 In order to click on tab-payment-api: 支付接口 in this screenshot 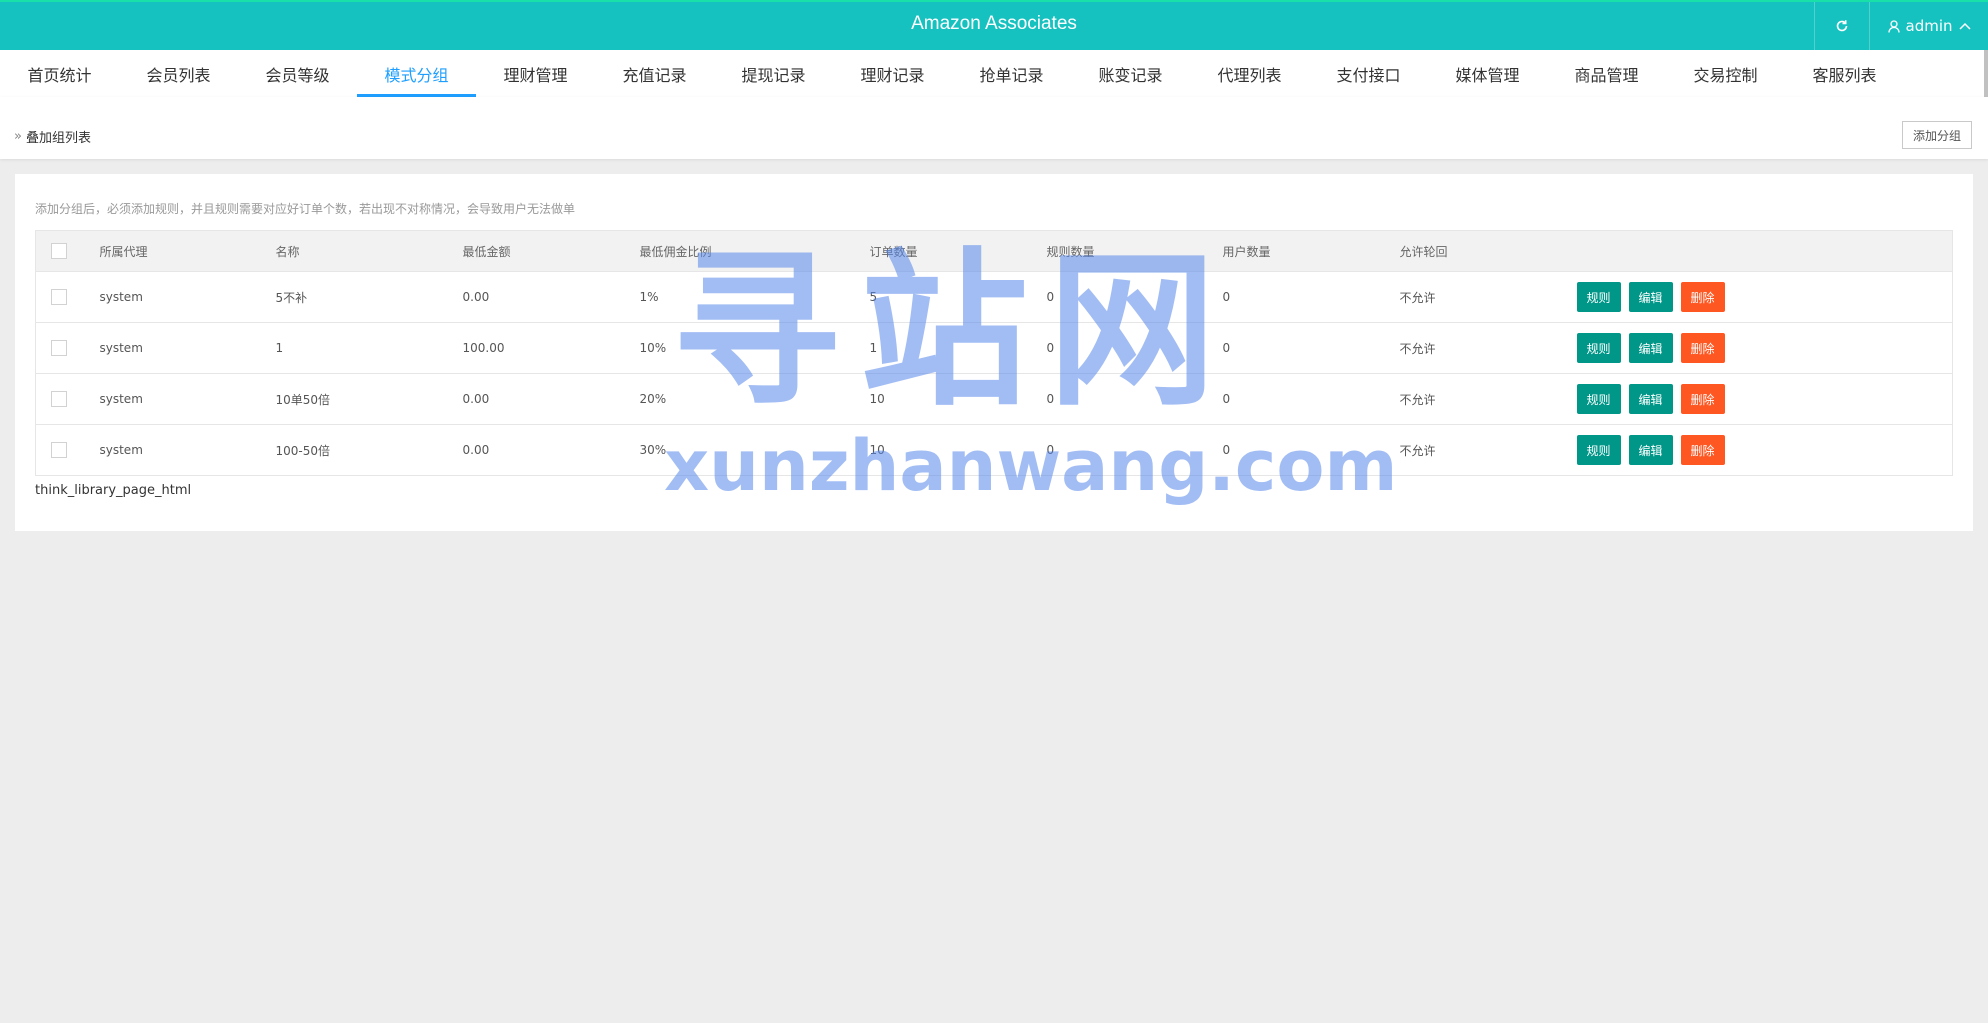, I will do `click(1368, 73)`.